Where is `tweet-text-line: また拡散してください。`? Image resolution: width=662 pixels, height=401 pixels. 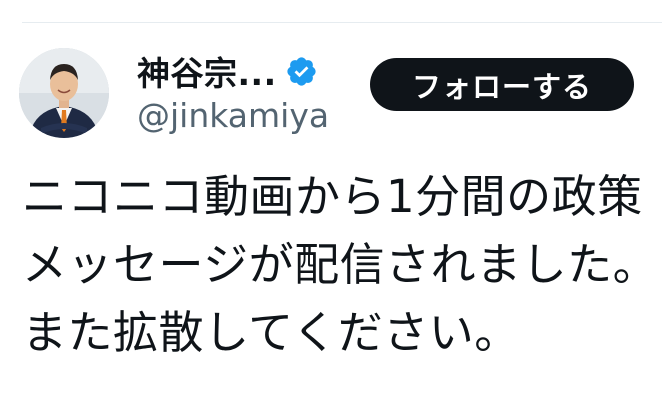 tweet-text-line: また拡散してください。 is located at coordinates (271, 332).